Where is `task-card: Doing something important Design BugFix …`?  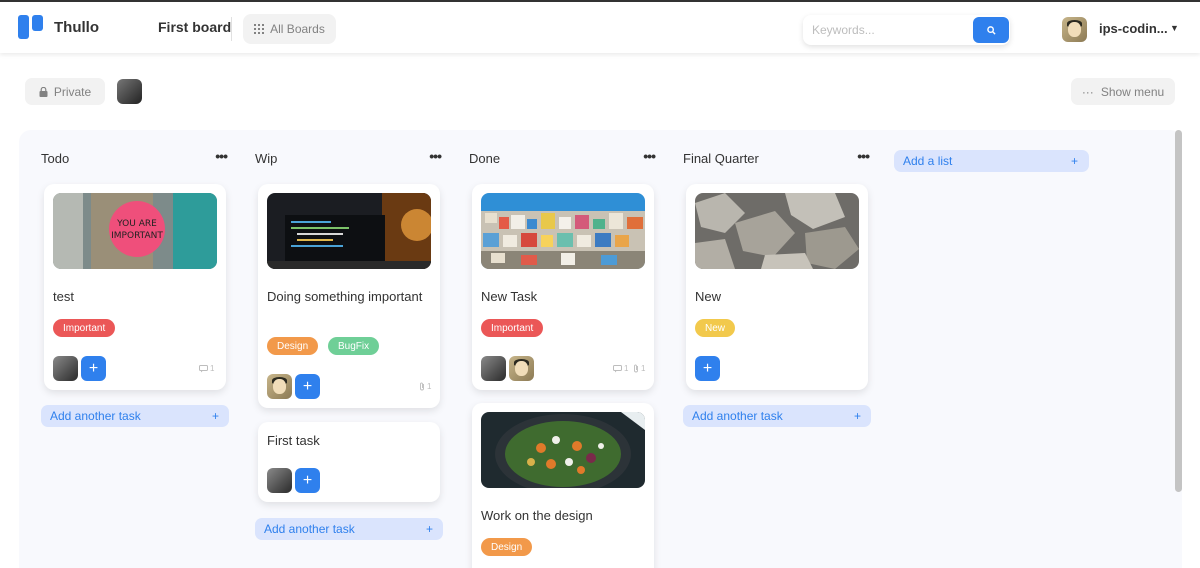 task-card: Doing something important Design BugFix … is located at coordinates (349, 296).